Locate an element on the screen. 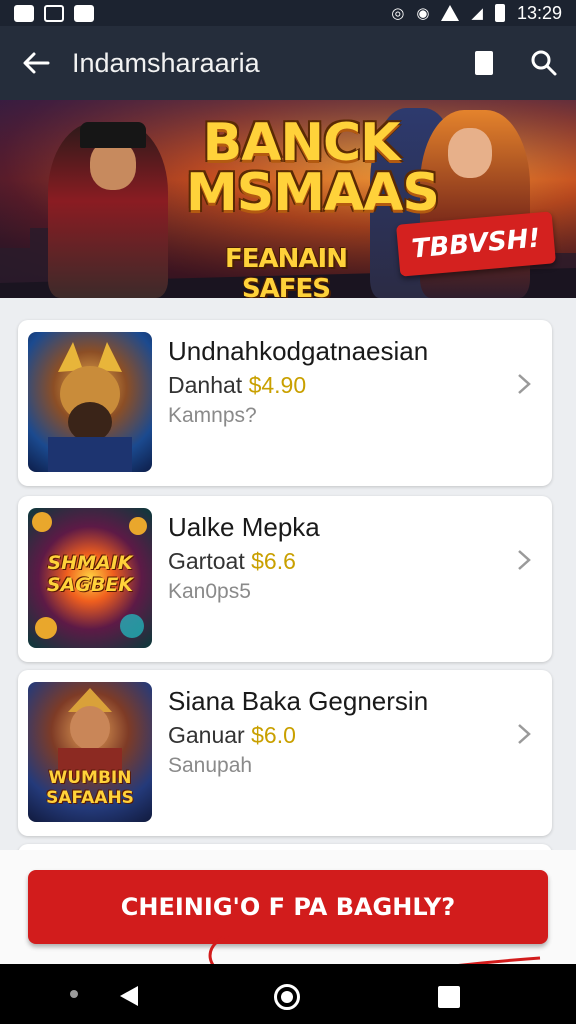 The width and height of the screenshot is (576, 1024). search-button is located at coordinates (544, 63).